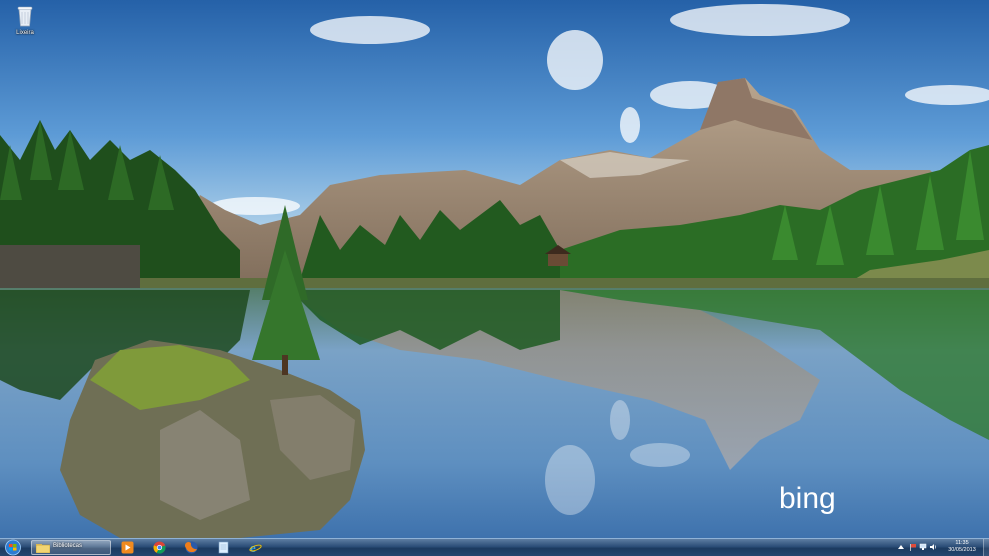 The height and width of the screenshot is (556, 989). What do you see at coordinates (962, 550) in the screenshot?
I see `clock-date: 30/05/2013` at bounding box center [962, 550].